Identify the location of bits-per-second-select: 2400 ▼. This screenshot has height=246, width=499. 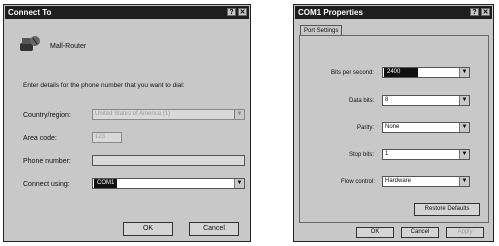
(426, 72).